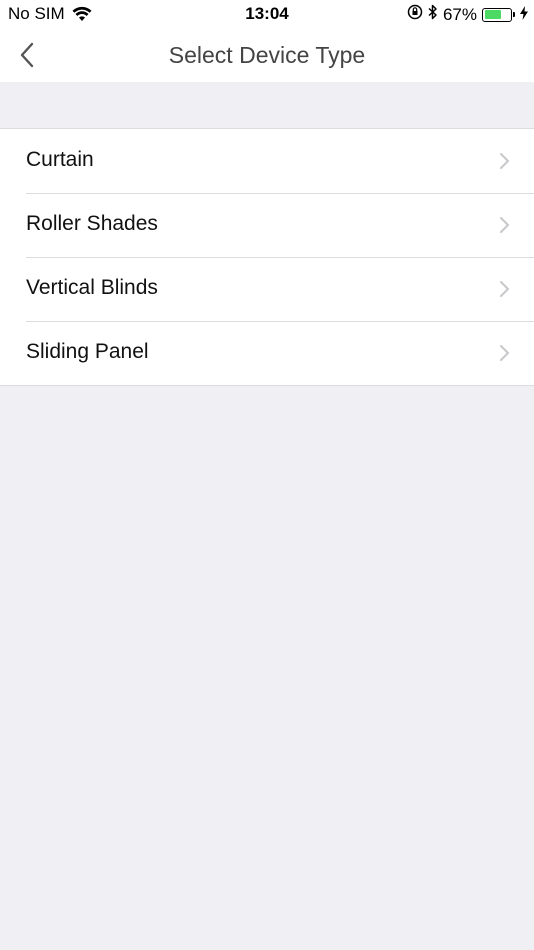 The height and width of the screenshot is (950, 534). What do you see at coordinates (433, 14) in the screenshot?
I see `bluetooth-icon` at bounding box center [433, 14].